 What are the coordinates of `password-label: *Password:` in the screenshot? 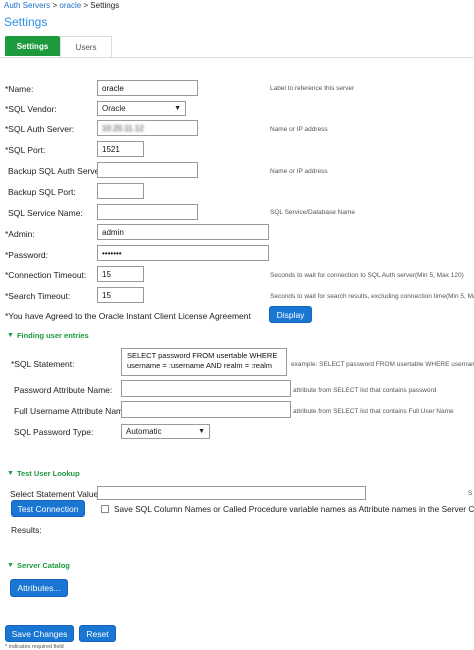 It's located at (26, 255).